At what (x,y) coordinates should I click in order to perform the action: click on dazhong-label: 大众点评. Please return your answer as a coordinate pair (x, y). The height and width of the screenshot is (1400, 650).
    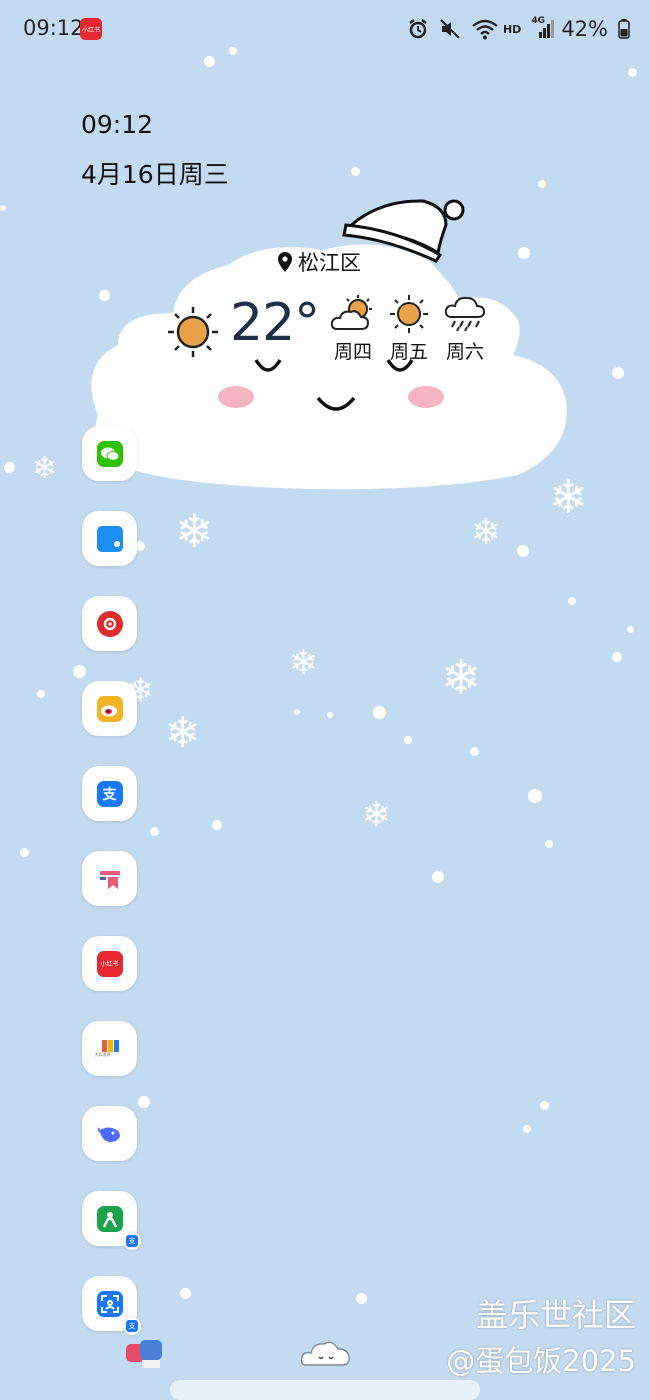
    Looking at the image, I should click on (102, 1054).